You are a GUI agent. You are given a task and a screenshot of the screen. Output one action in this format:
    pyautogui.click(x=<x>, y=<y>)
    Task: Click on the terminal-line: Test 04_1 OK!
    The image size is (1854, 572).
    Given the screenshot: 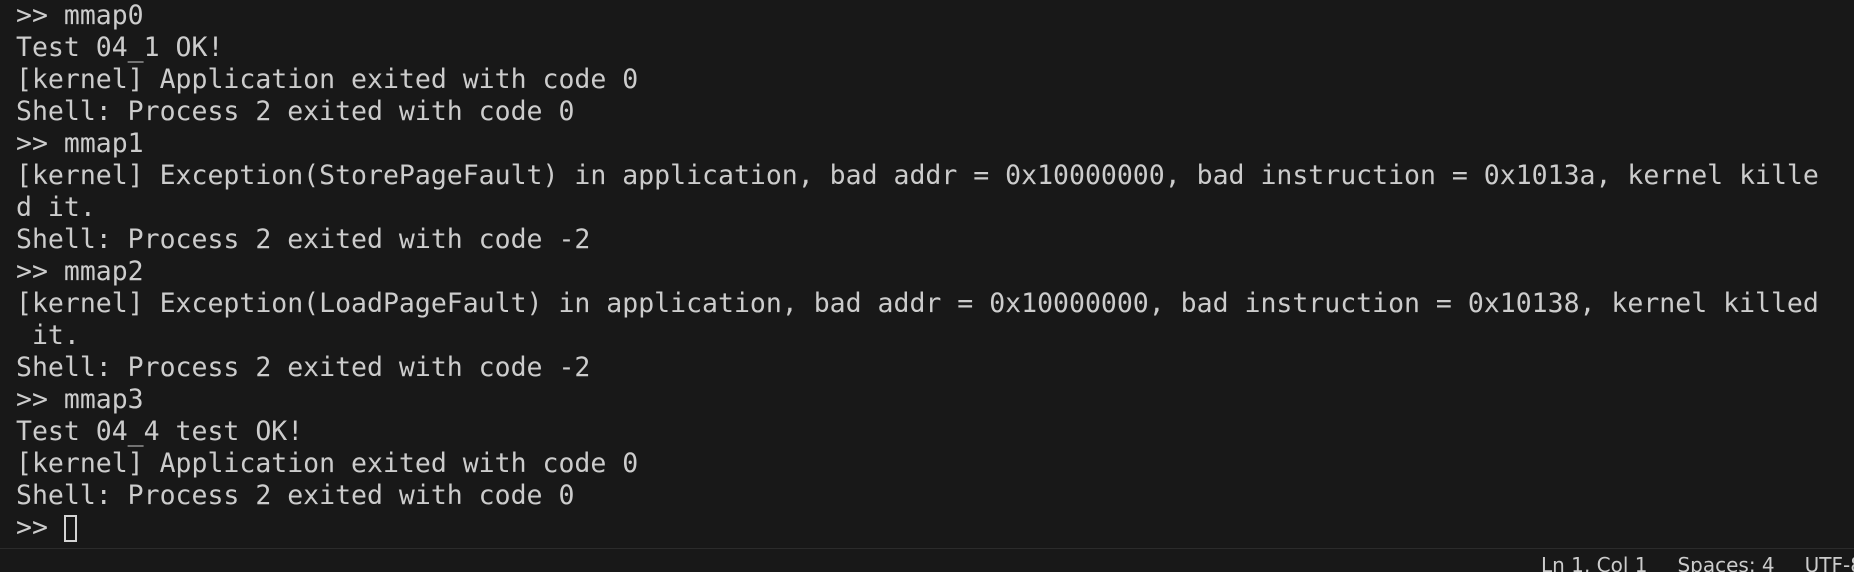 What is the action you would take?
    pyautogui.click(x=120, y=47)
    